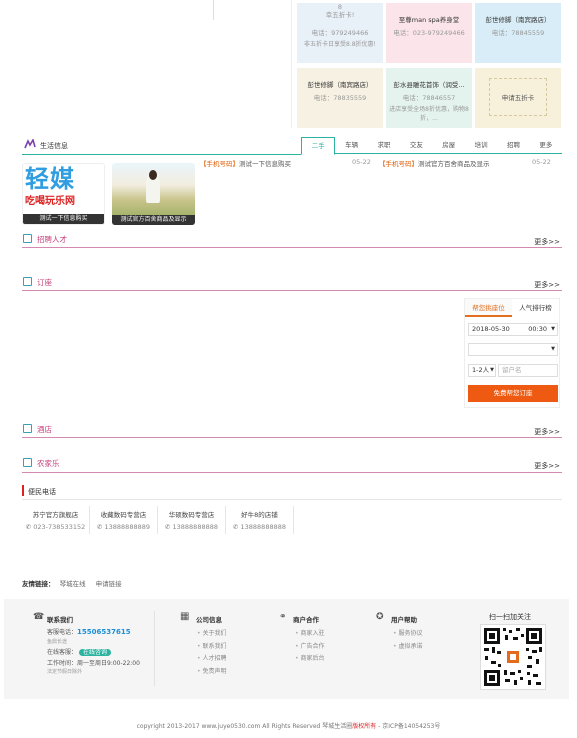 This screenshot has height=738, width=577. I want to click on option-select: ▼, so click(513, 349).